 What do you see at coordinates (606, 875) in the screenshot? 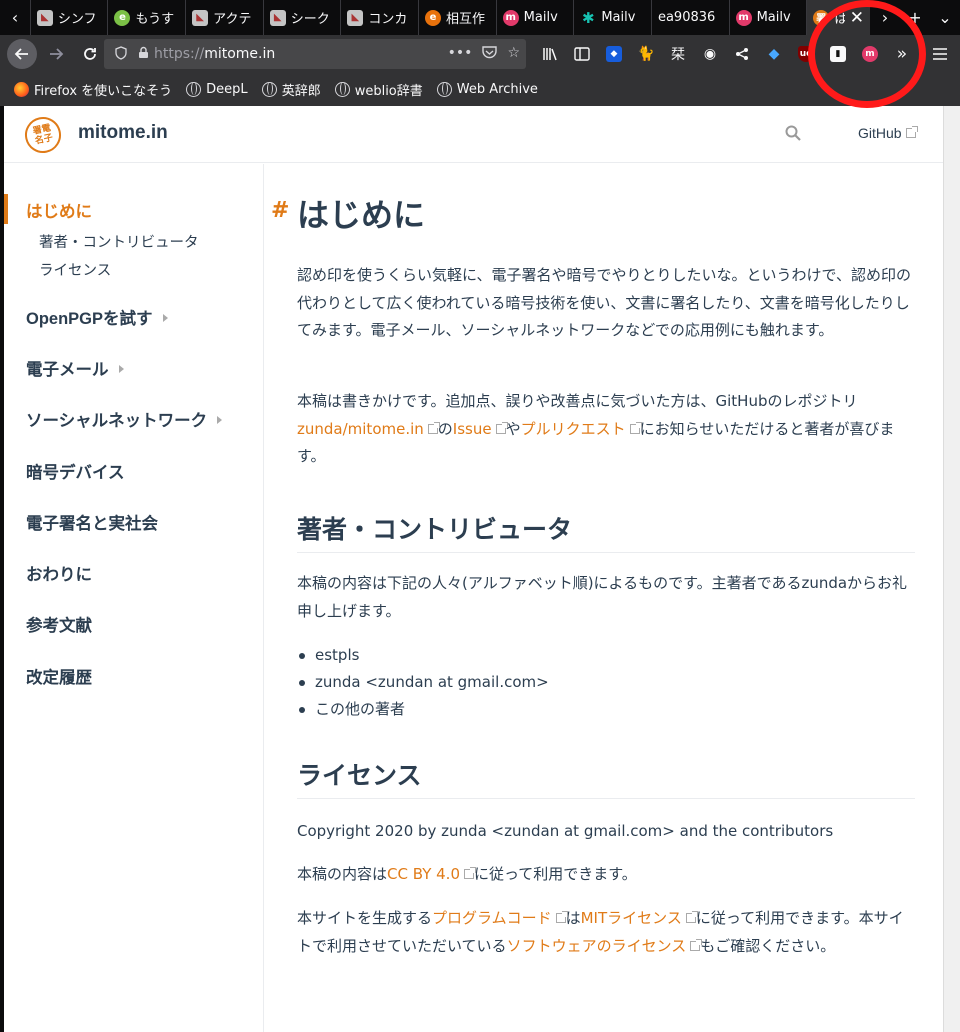
I see `cc-license-paragraph: 本稿の内容はCC BY 4.0 に従って利用できます。` at bounding box center [606, 875].